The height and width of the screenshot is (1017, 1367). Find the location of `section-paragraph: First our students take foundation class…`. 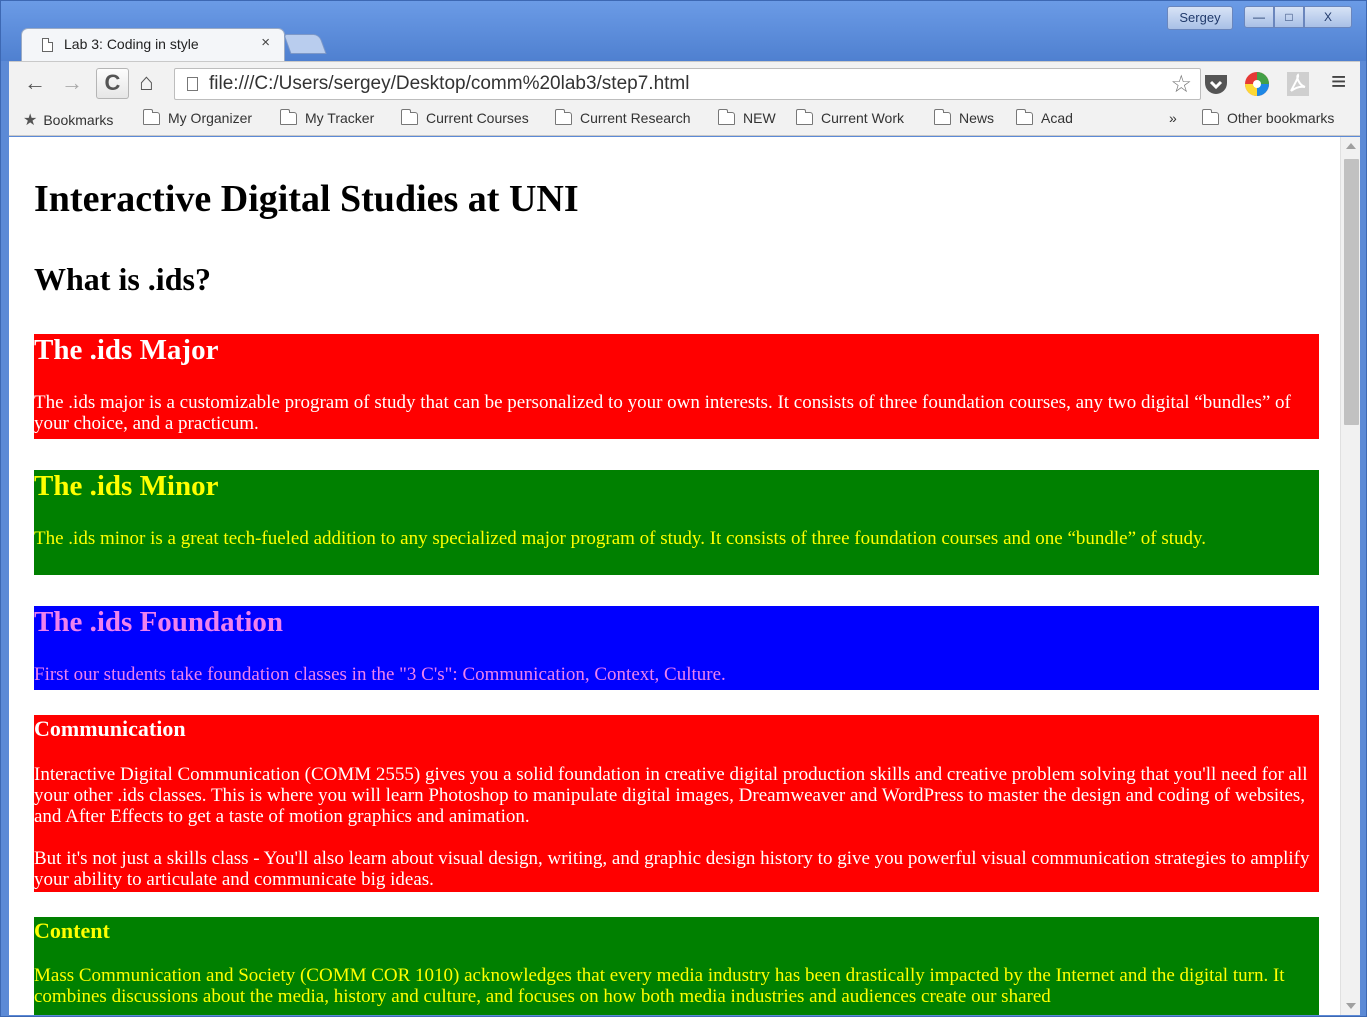

section-paragraph: First our students take foundation class… is located at coordinates (380, 674).